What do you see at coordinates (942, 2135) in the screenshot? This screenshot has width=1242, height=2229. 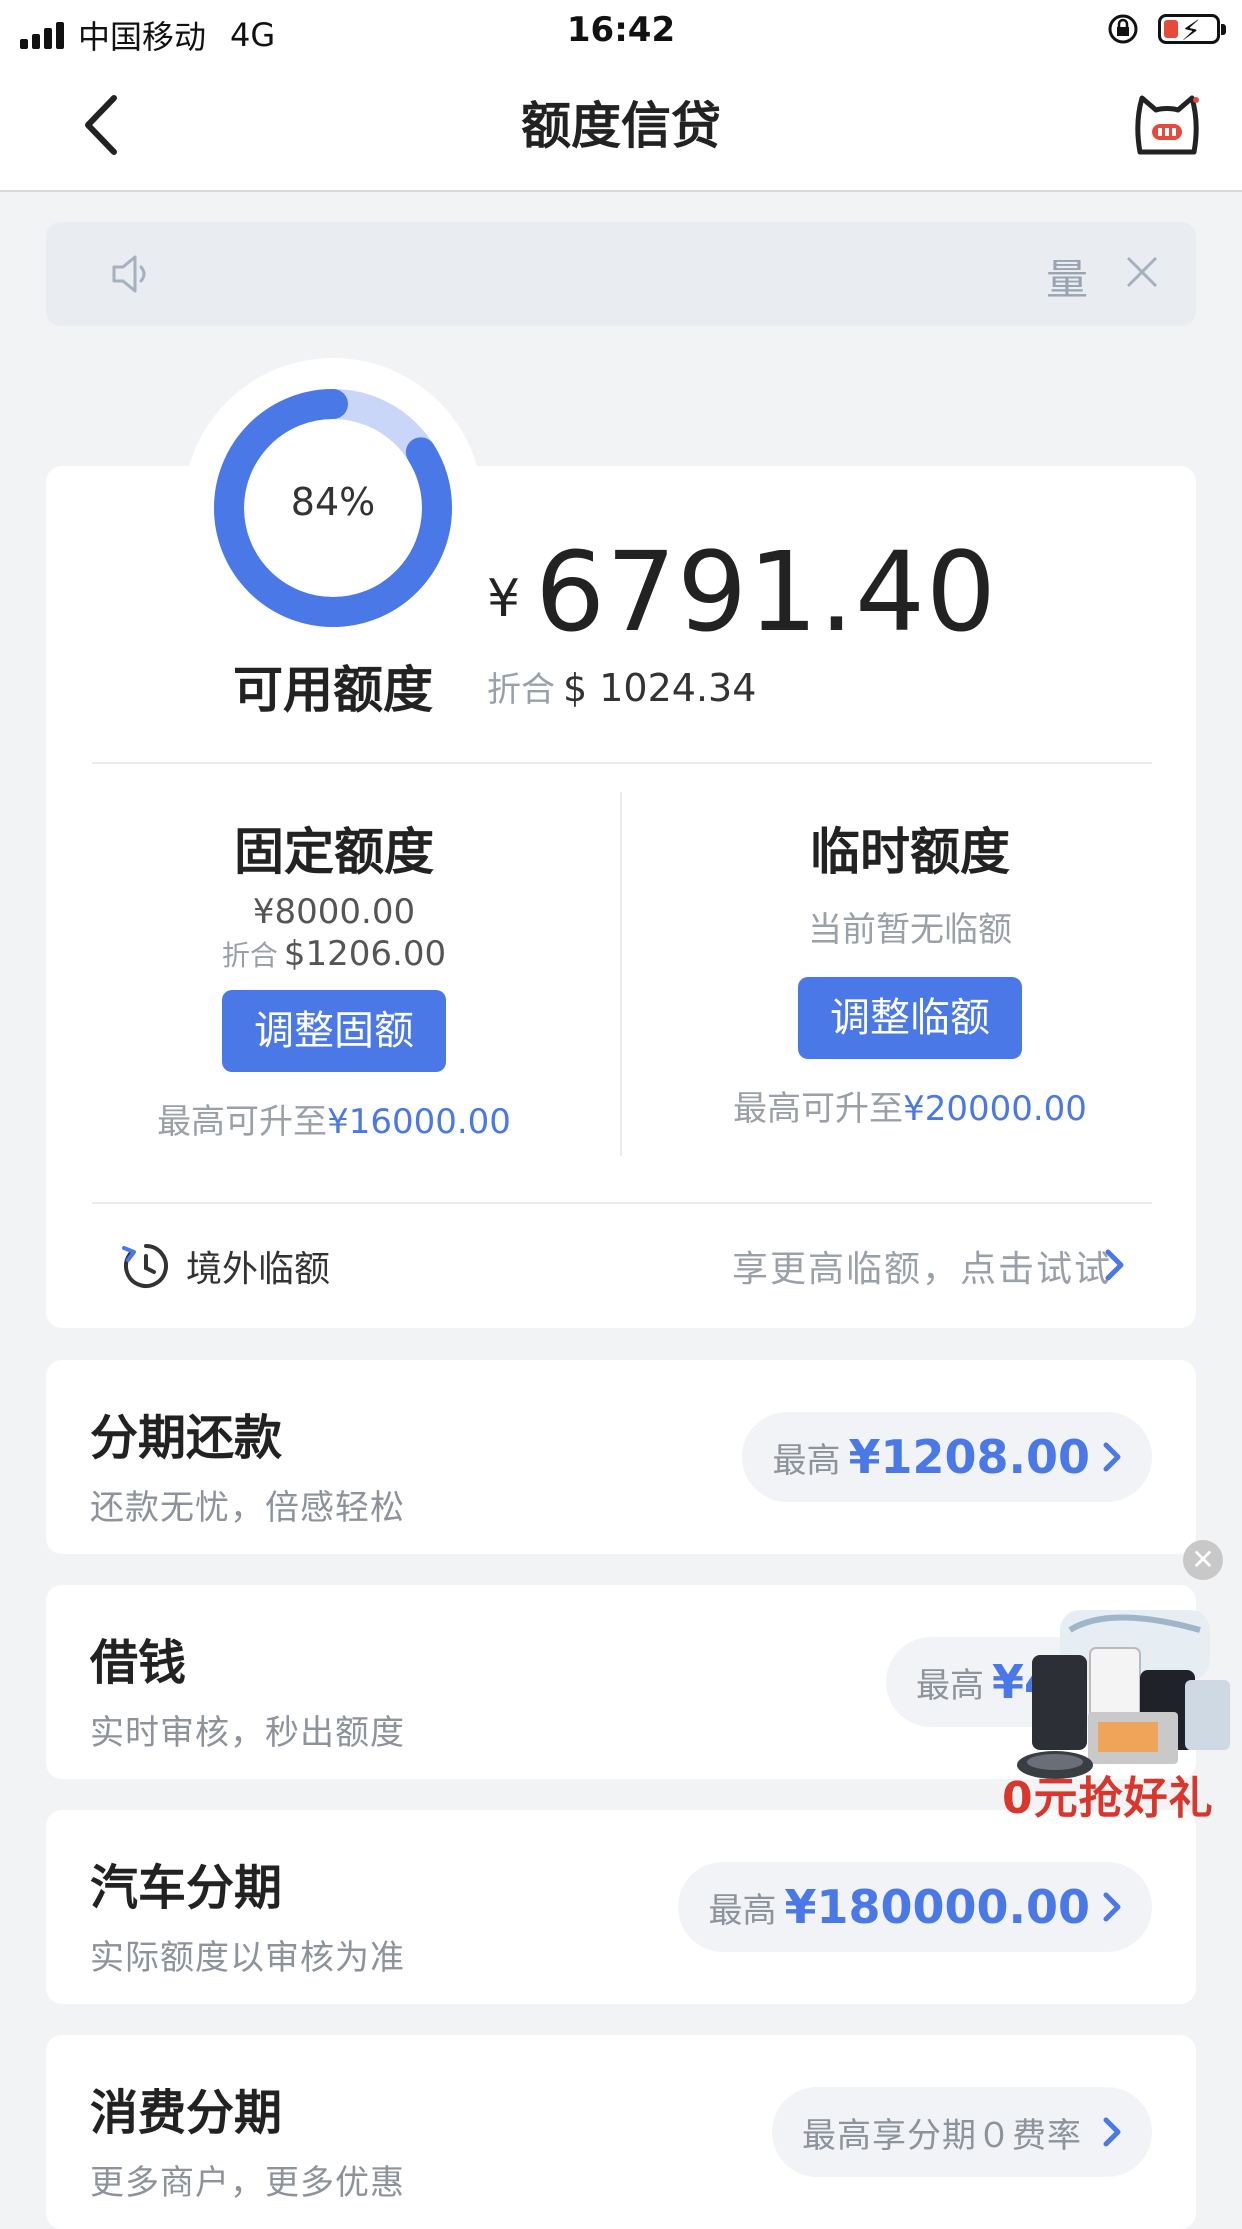 I see `pill-label: 最高享分期０费率` at bounding box center [942, 2135].